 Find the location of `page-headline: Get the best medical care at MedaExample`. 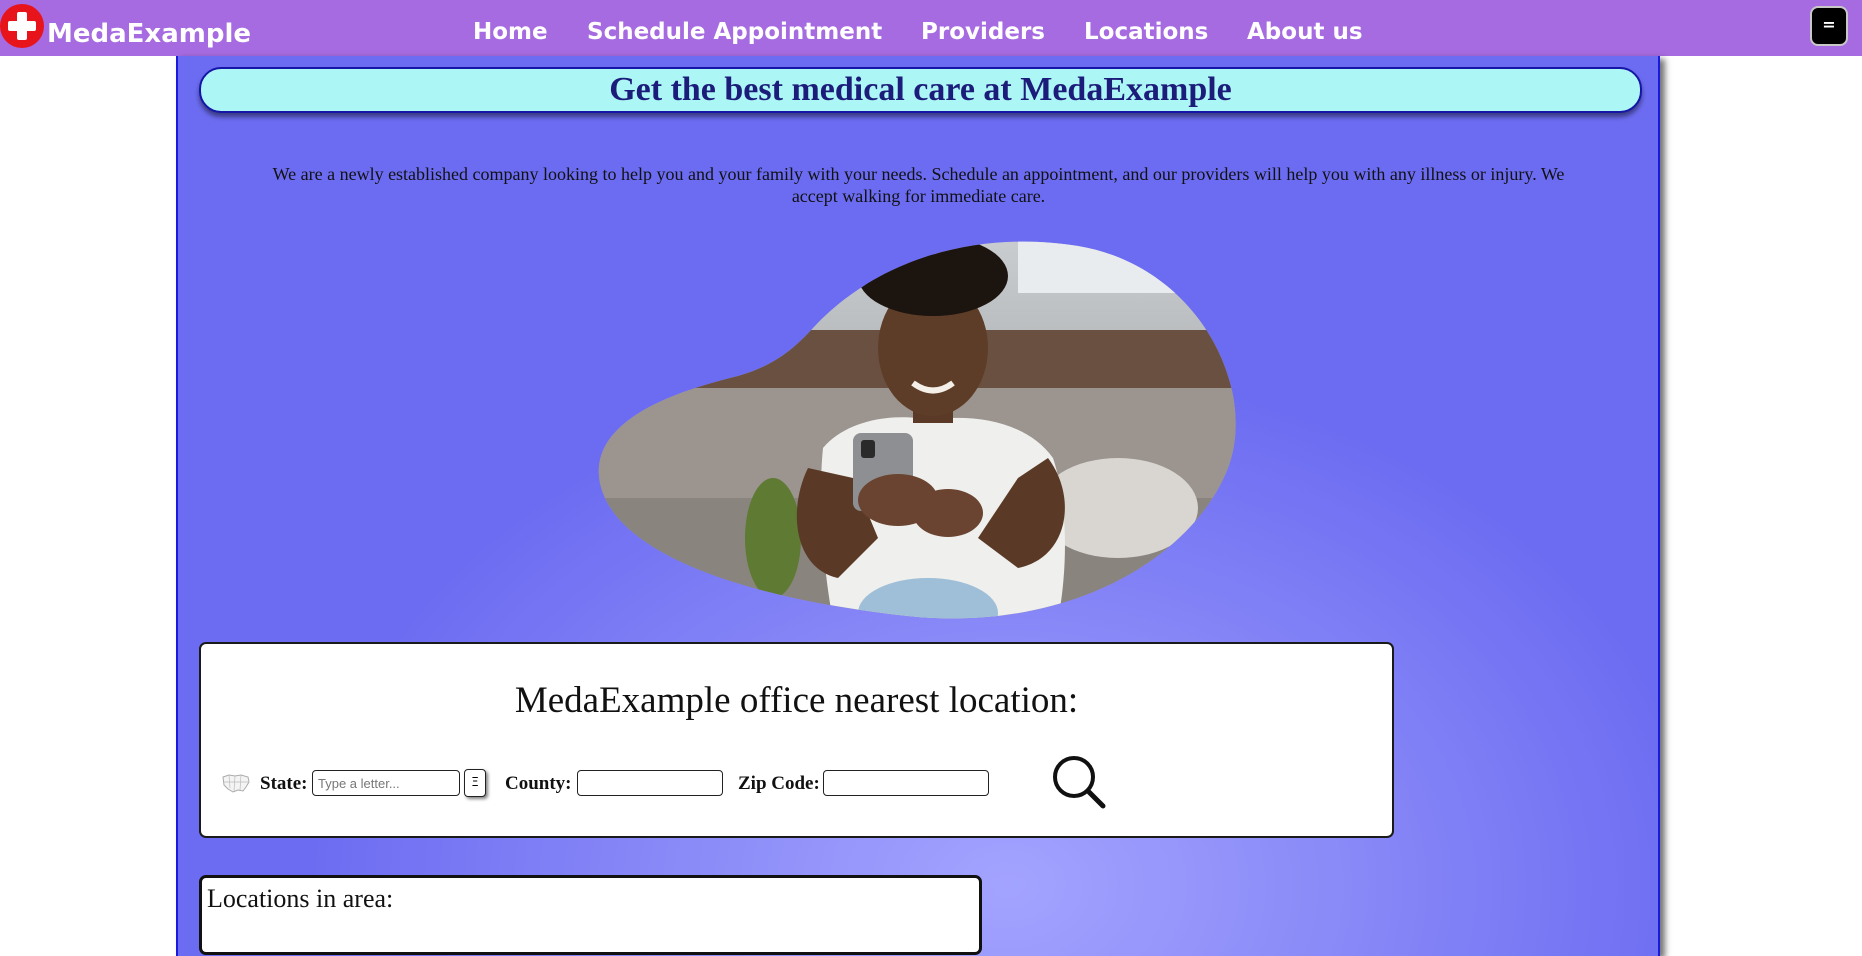

page-headline: Get the best medical care at MedaExample is located at coordinates (920, 90).